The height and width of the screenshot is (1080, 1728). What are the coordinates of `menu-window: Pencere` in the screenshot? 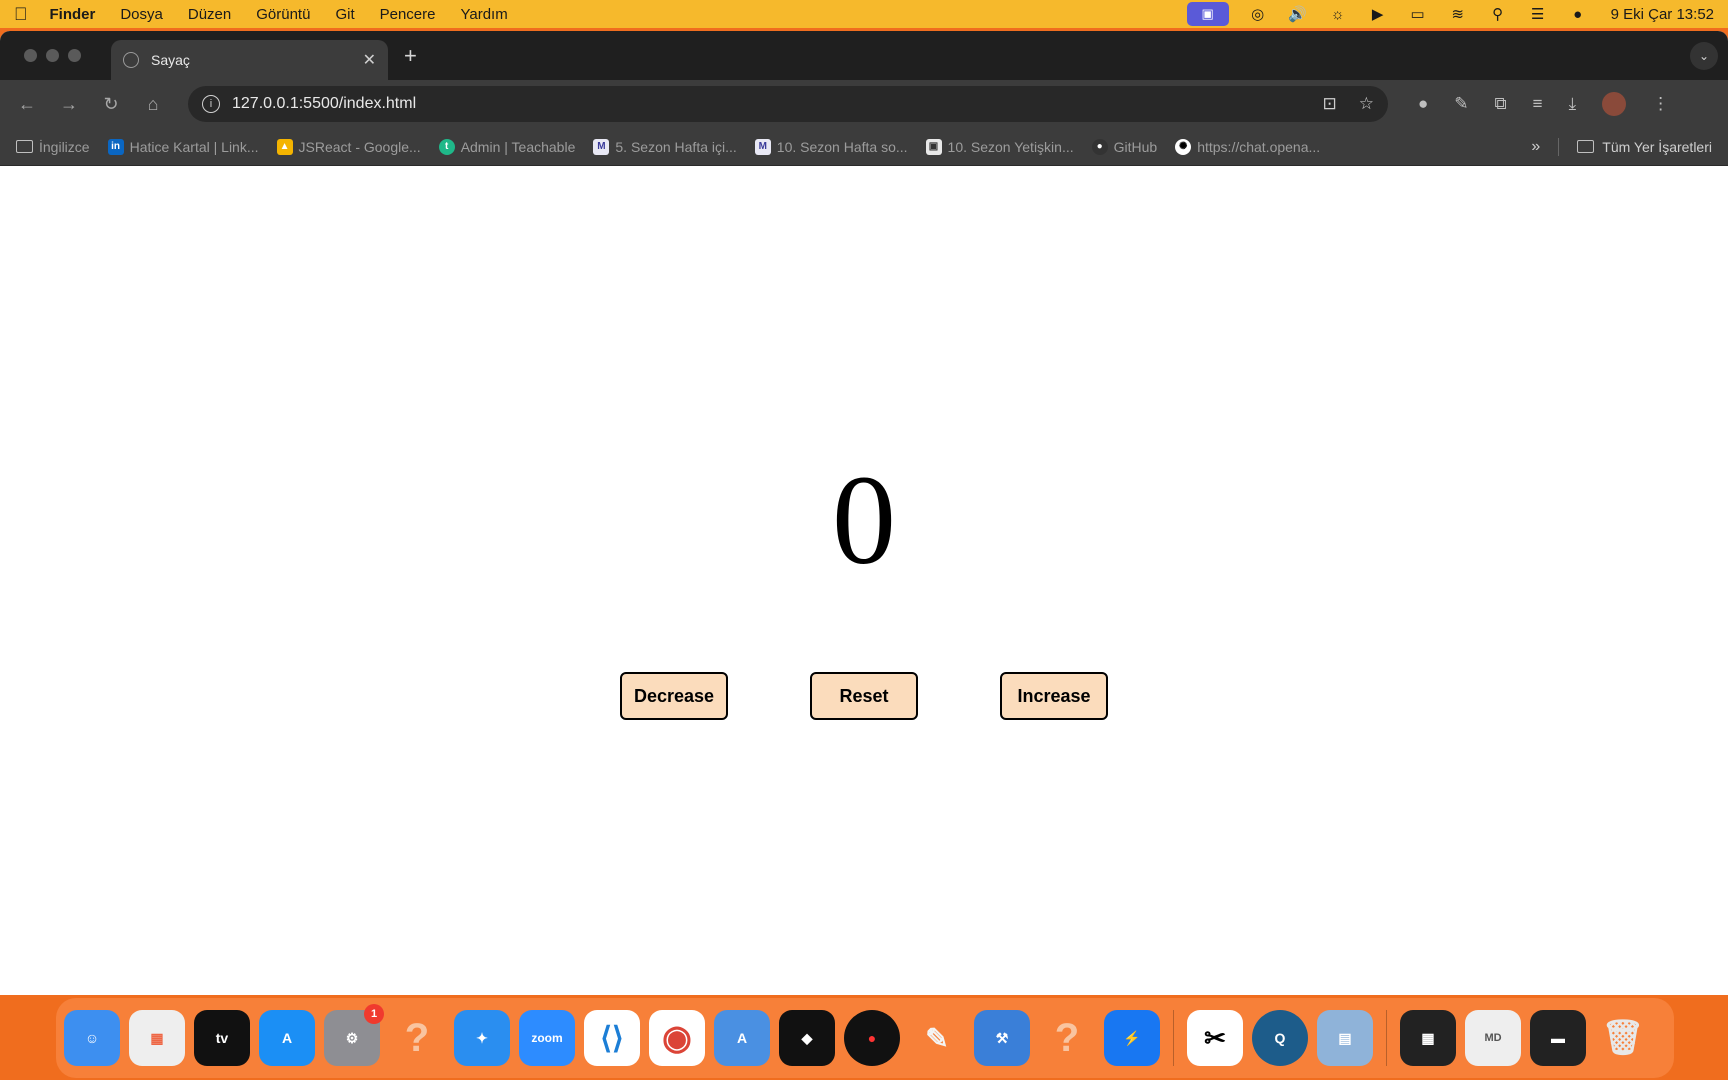 It's located at (408, 14).